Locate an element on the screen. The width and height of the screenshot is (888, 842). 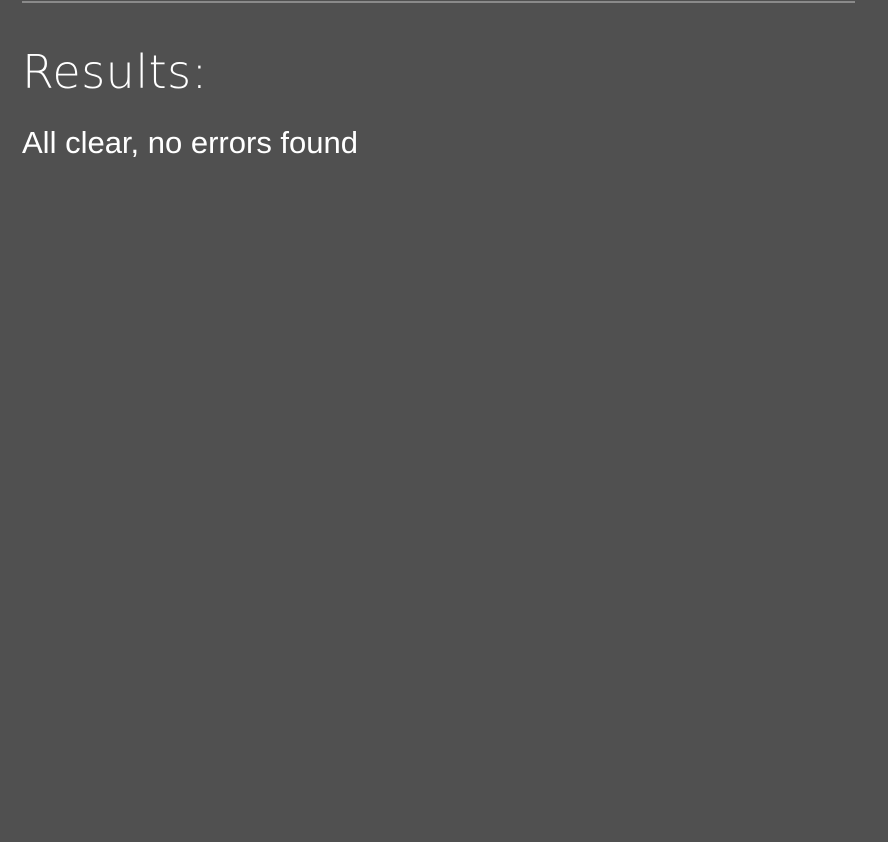
results-message: All clear, no errors found is located at coordinates (190, 142).